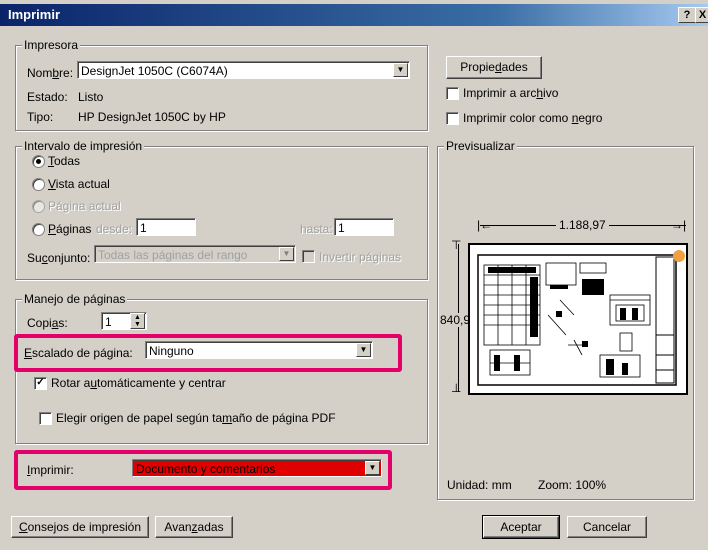  Describe the element at coordinates (479, 485) in the screenshot. I see `preview-unit: Unidad: mm` at that location.